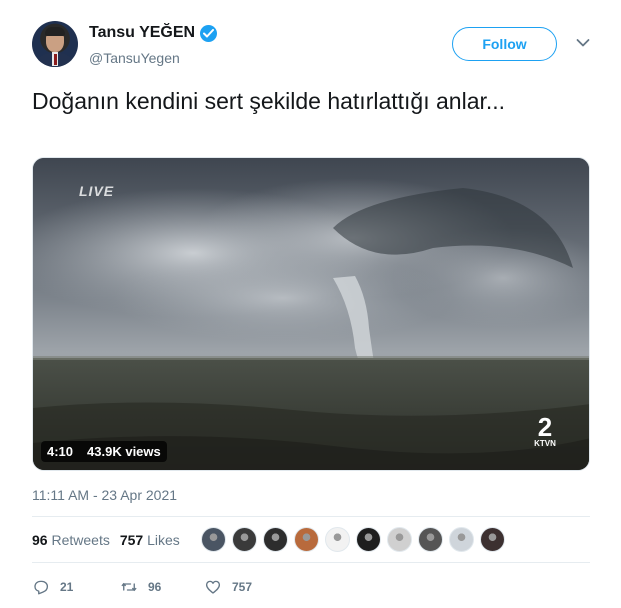 This screenshot has height=608, width=621. What do you see at coordinates (545, 428) in the screenshot?
I see `channel-logo-number: 2` at bounding box center [545, 428].